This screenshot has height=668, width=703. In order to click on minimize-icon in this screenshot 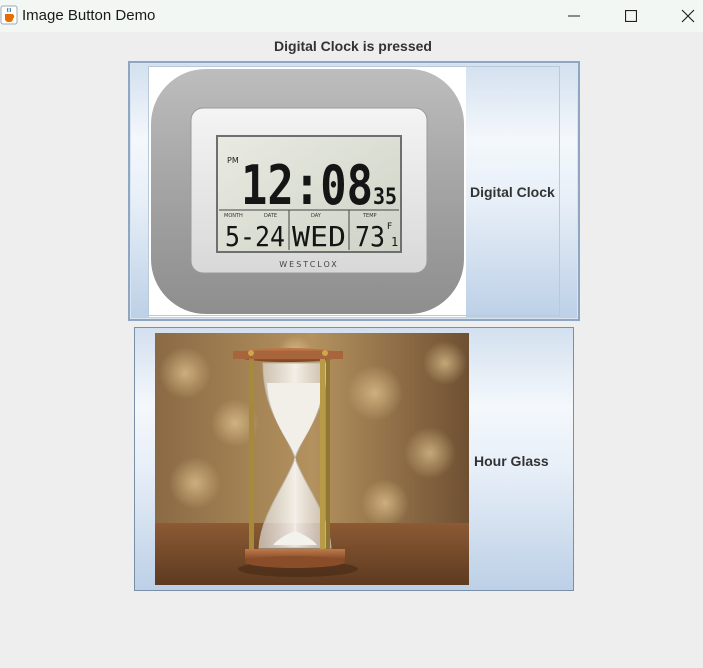, I will do `click(574, 16)`.